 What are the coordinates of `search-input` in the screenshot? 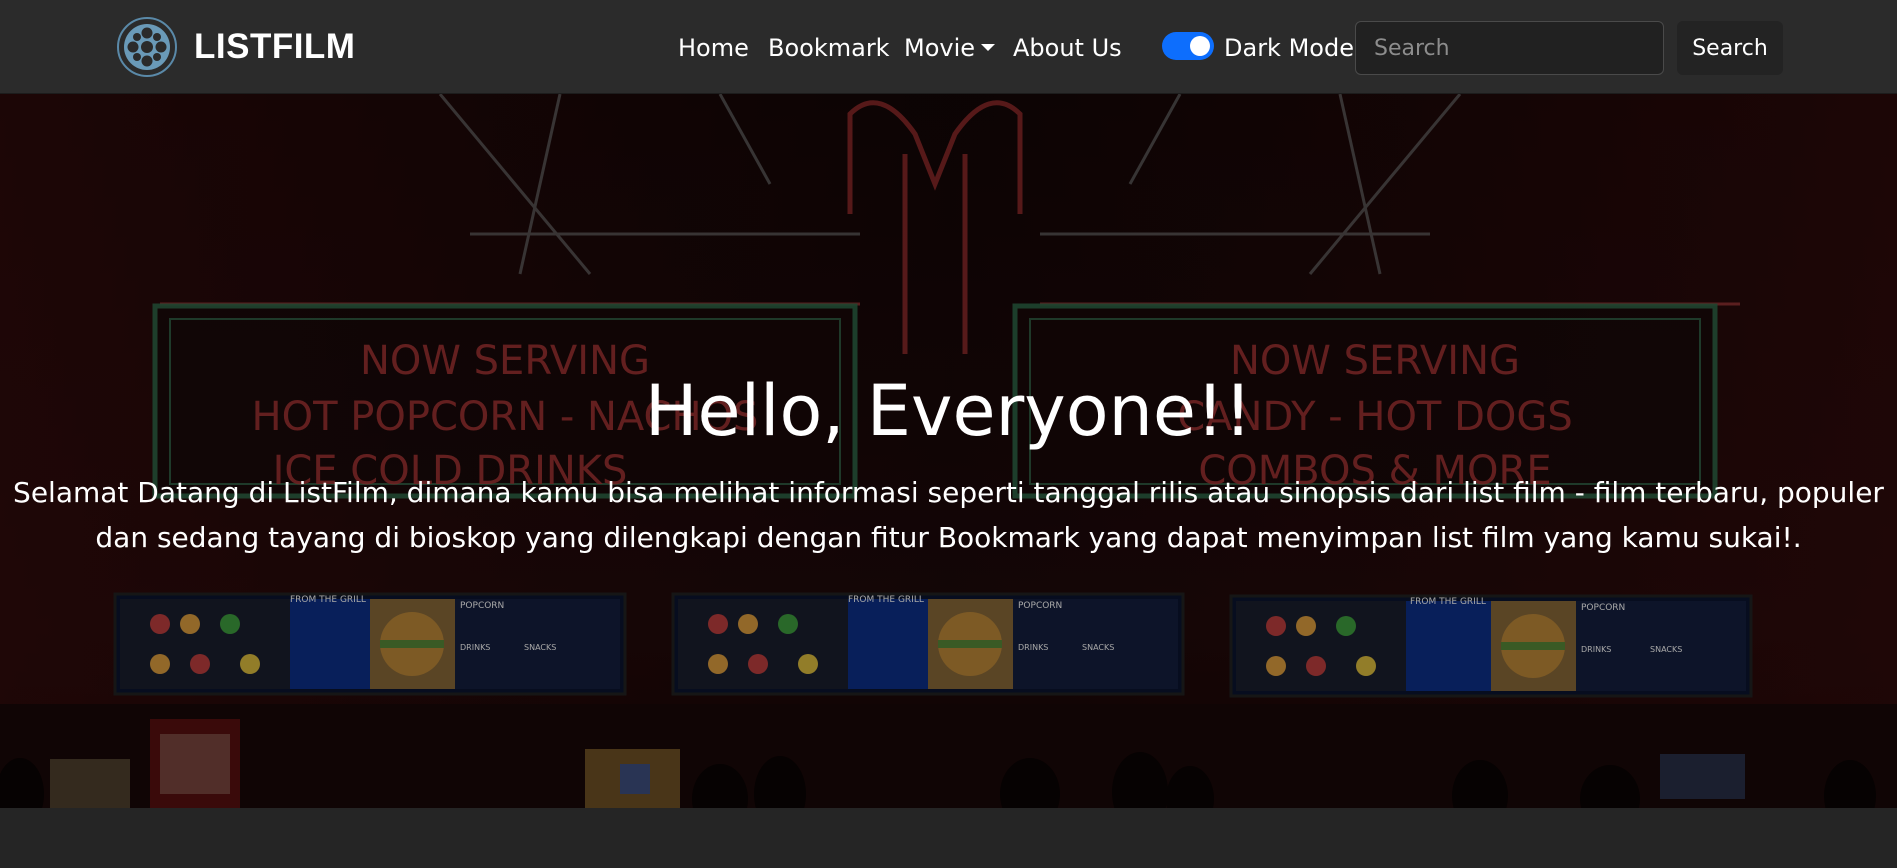 It's located at (1509, 48).